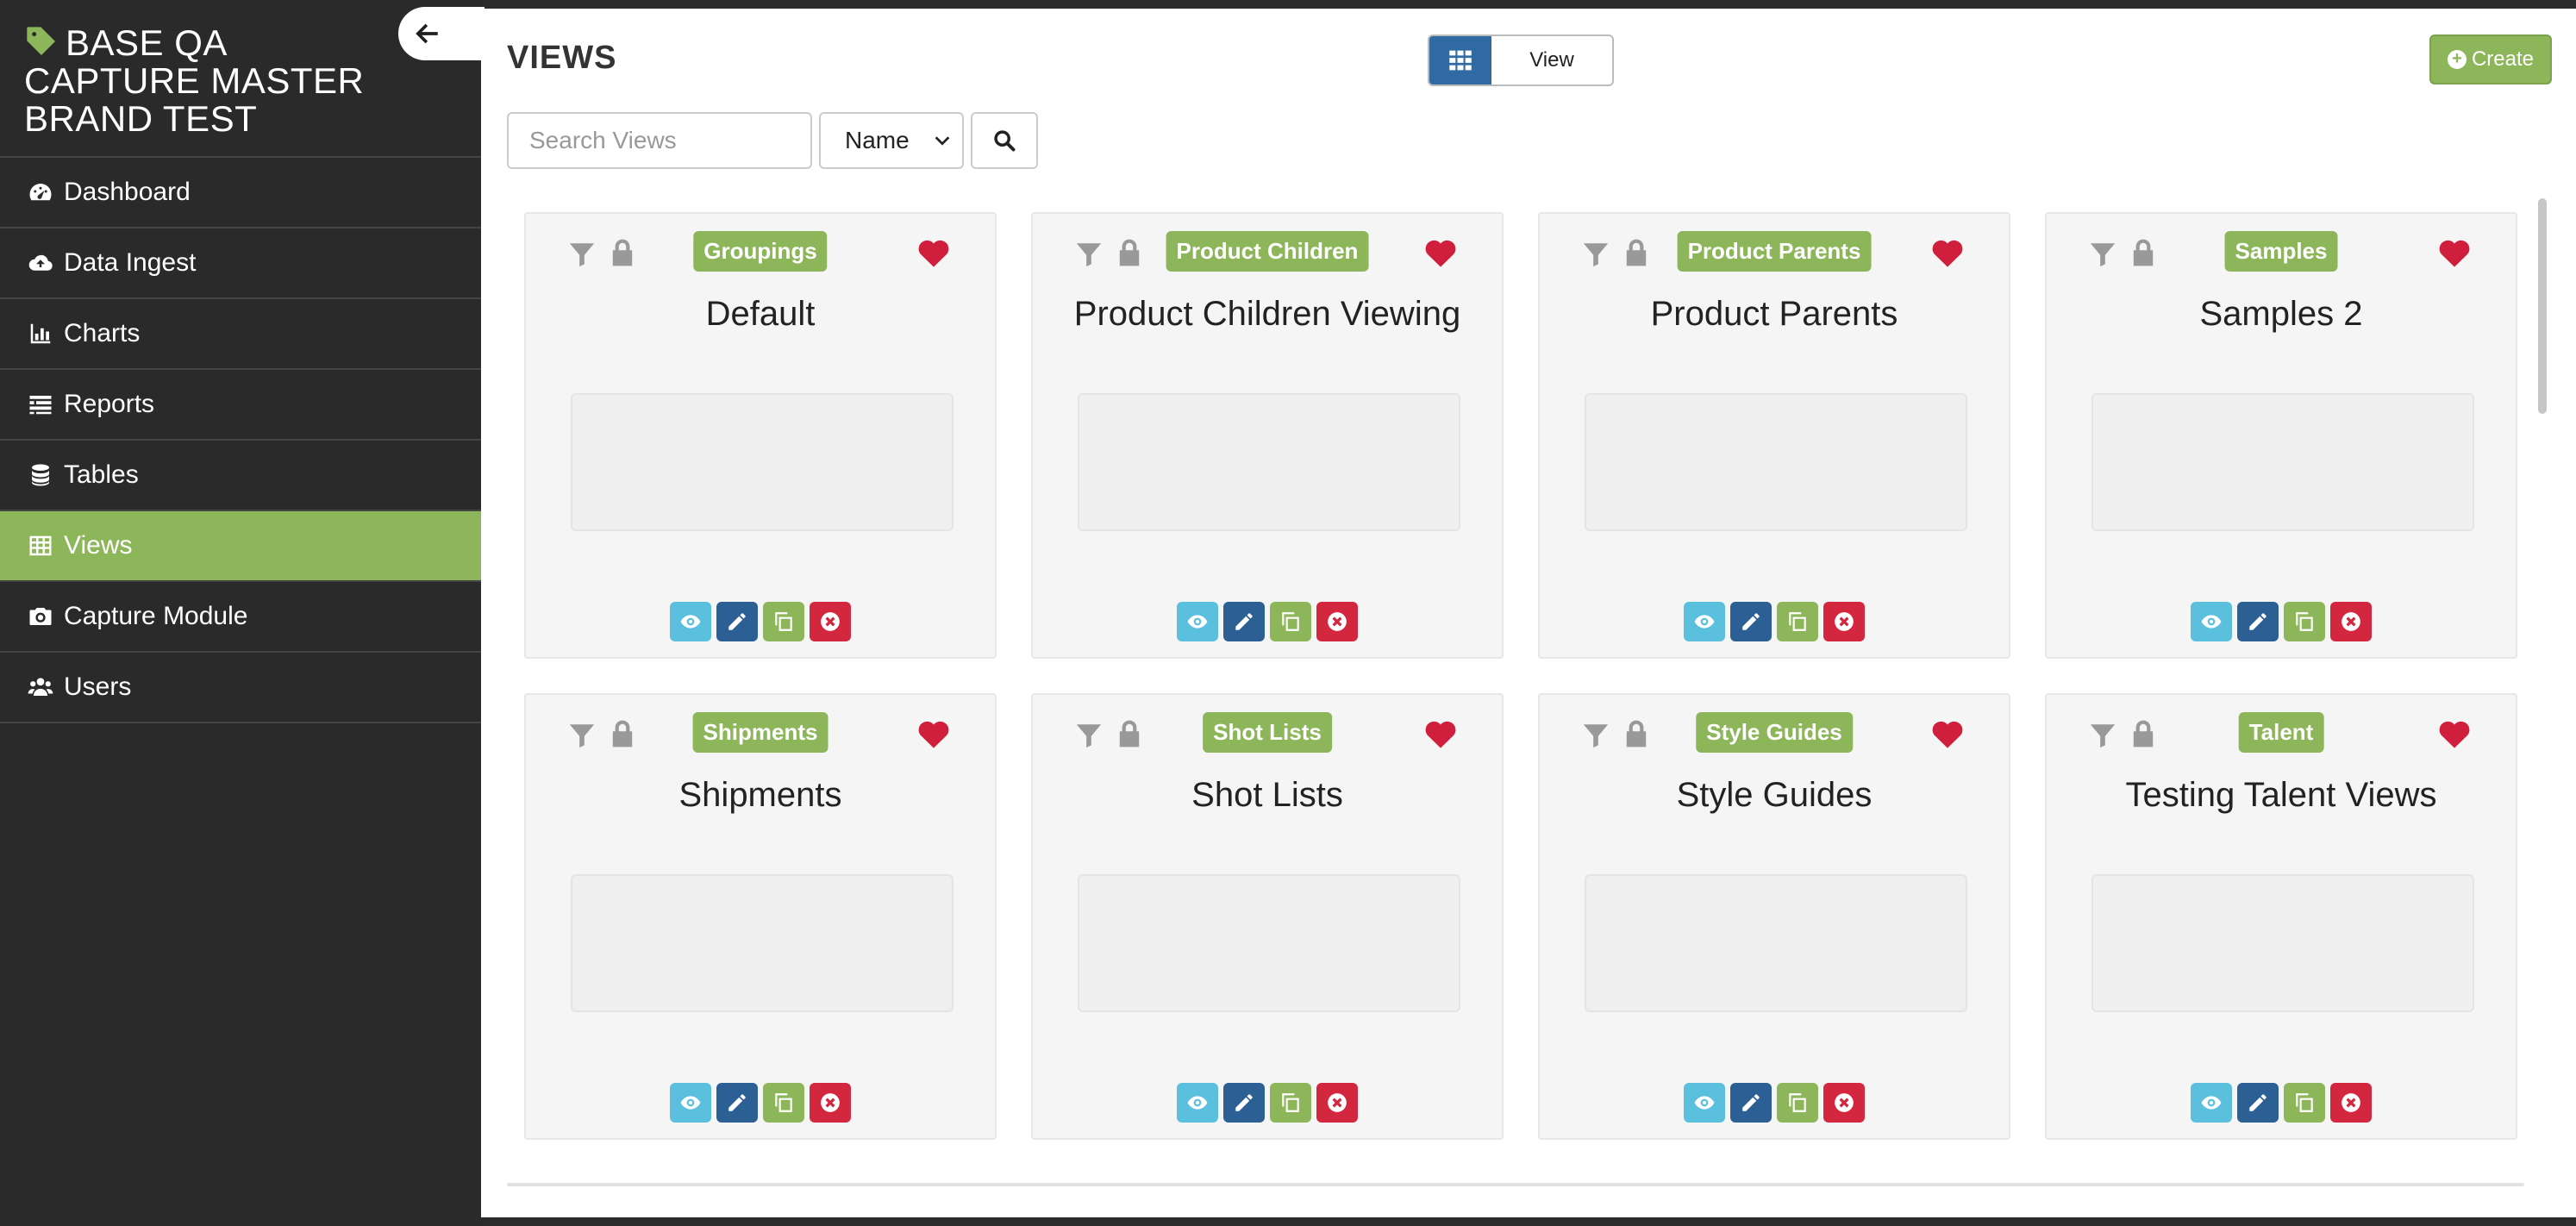  I want to click on create-button: + Create, so click(2490, 59).